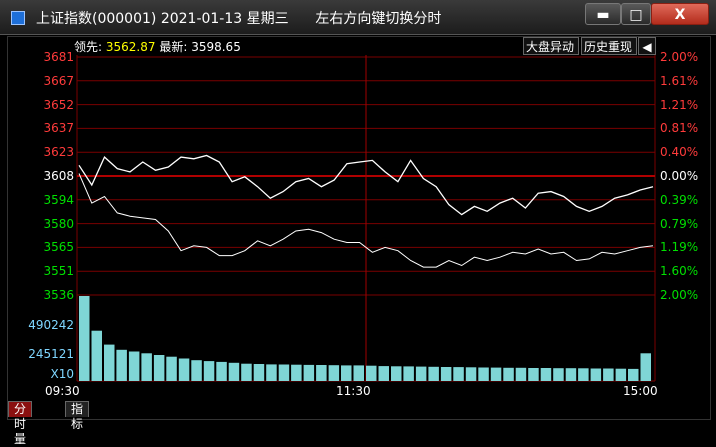 The height and width of the screenshot is (447, 716). Describe the element at coordinates (58, 128) in the screenshot. I see `price-tick-label: 3637` at that location.